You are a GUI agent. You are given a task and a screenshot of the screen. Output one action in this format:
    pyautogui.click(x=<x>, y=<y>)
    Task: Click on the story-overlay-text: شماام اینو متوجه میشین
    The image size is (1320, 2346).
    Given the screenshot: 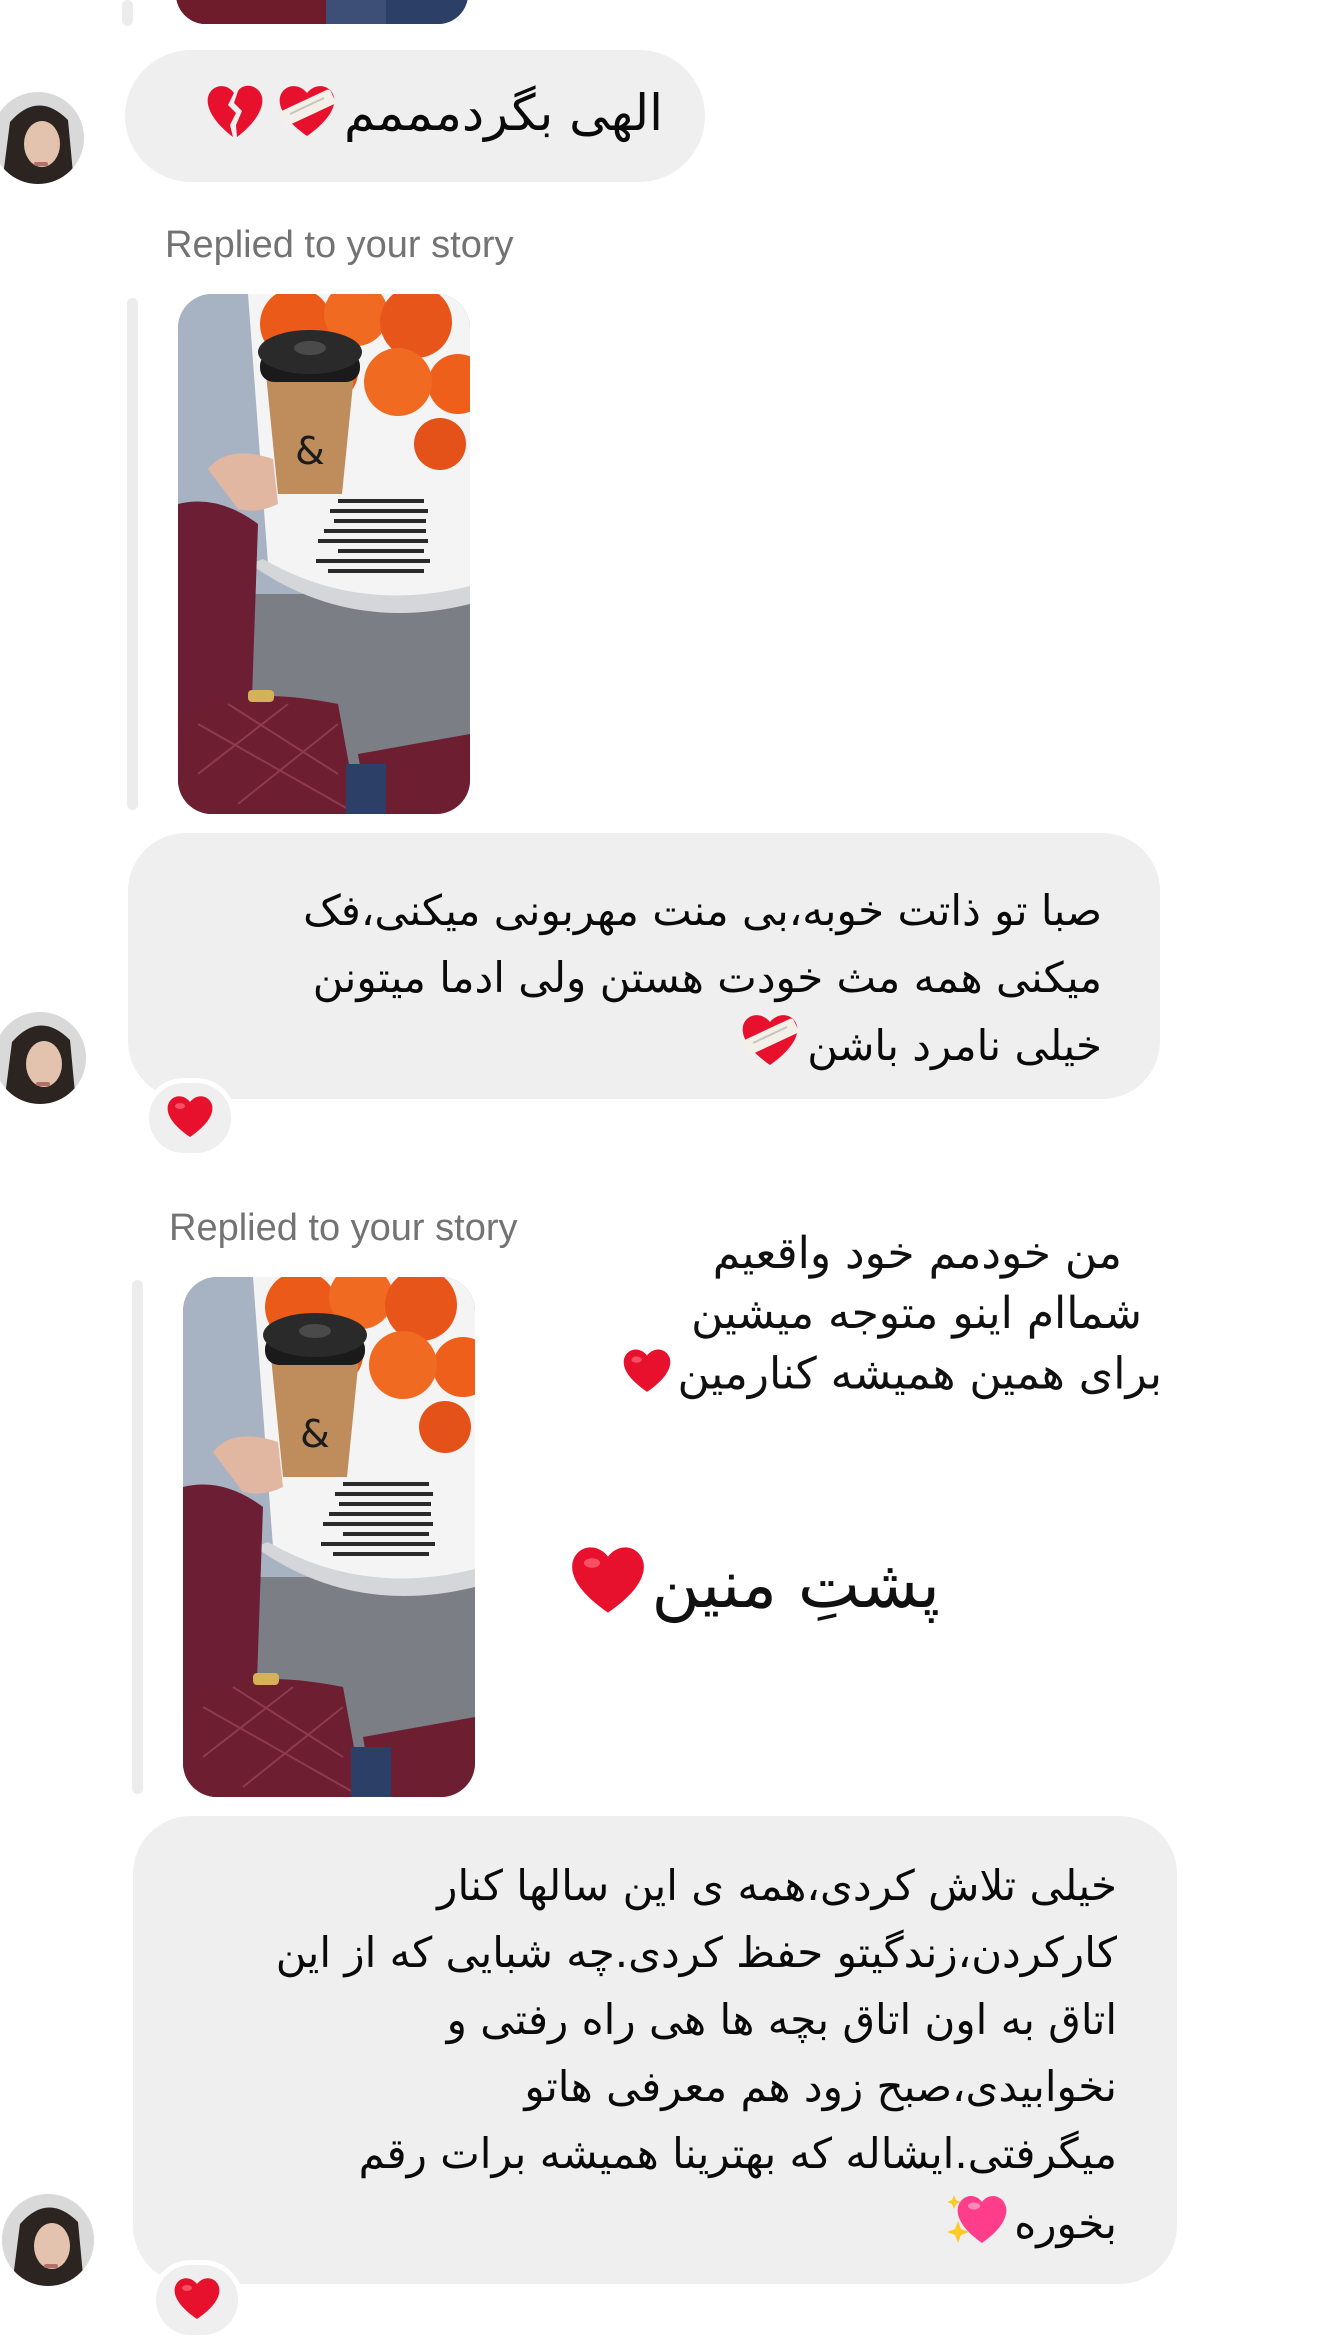 What is the action you would take?
    pyautogui.click(x=916, y=1313)
    